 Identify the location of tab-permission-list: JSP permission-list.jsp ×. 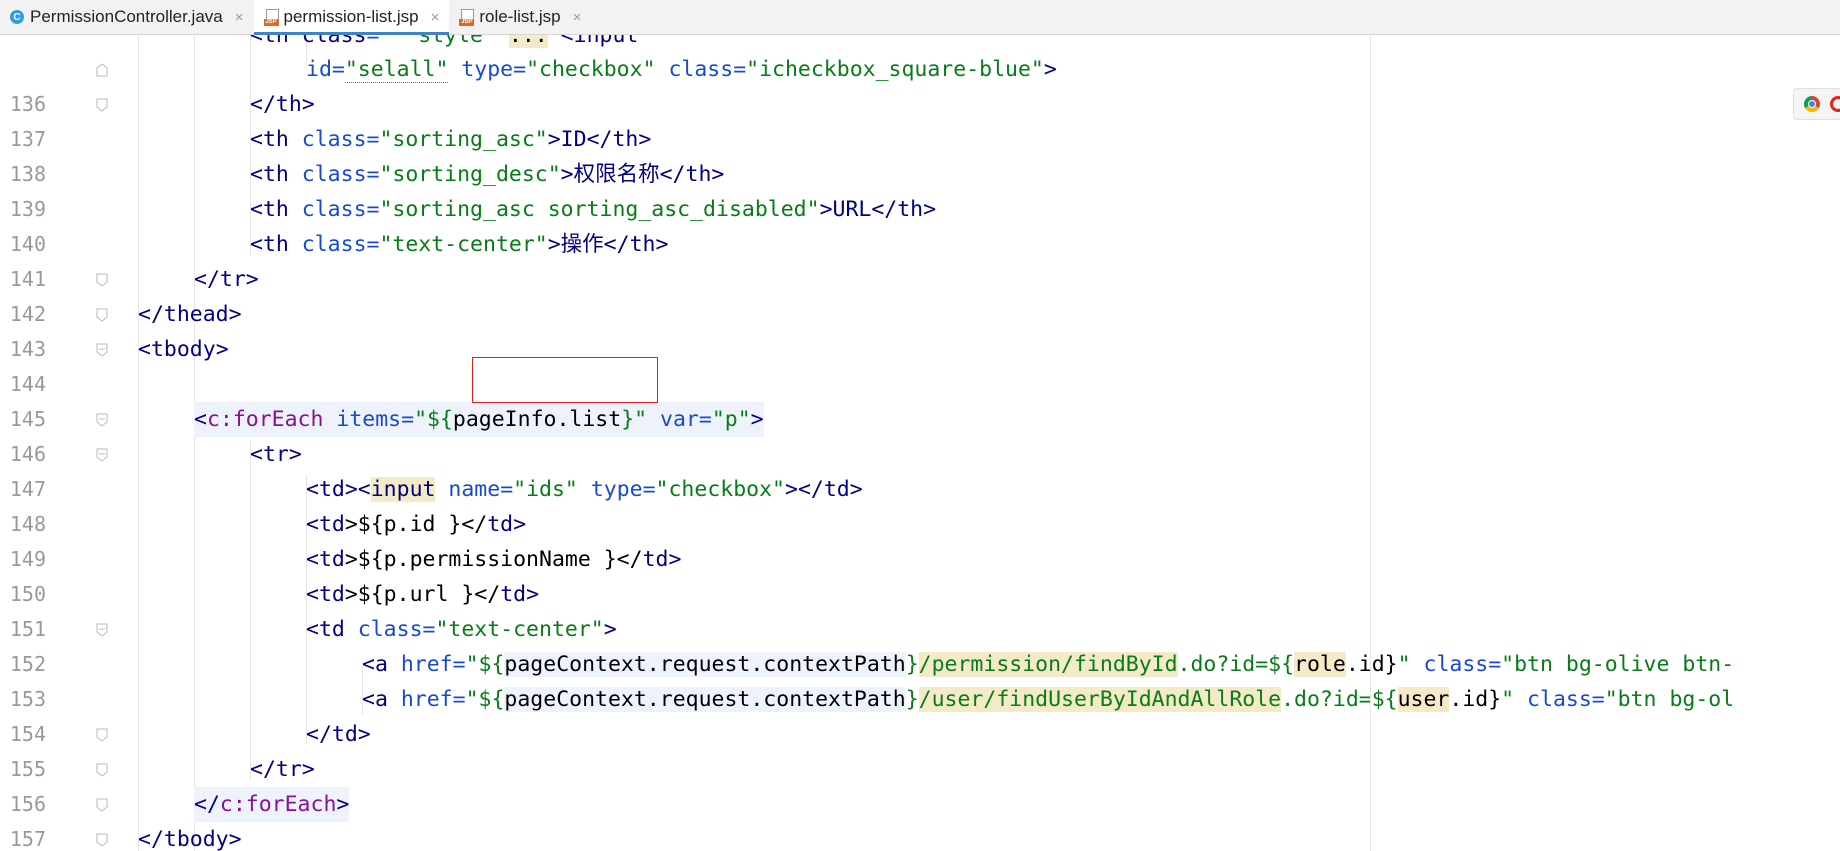
(351, 17).